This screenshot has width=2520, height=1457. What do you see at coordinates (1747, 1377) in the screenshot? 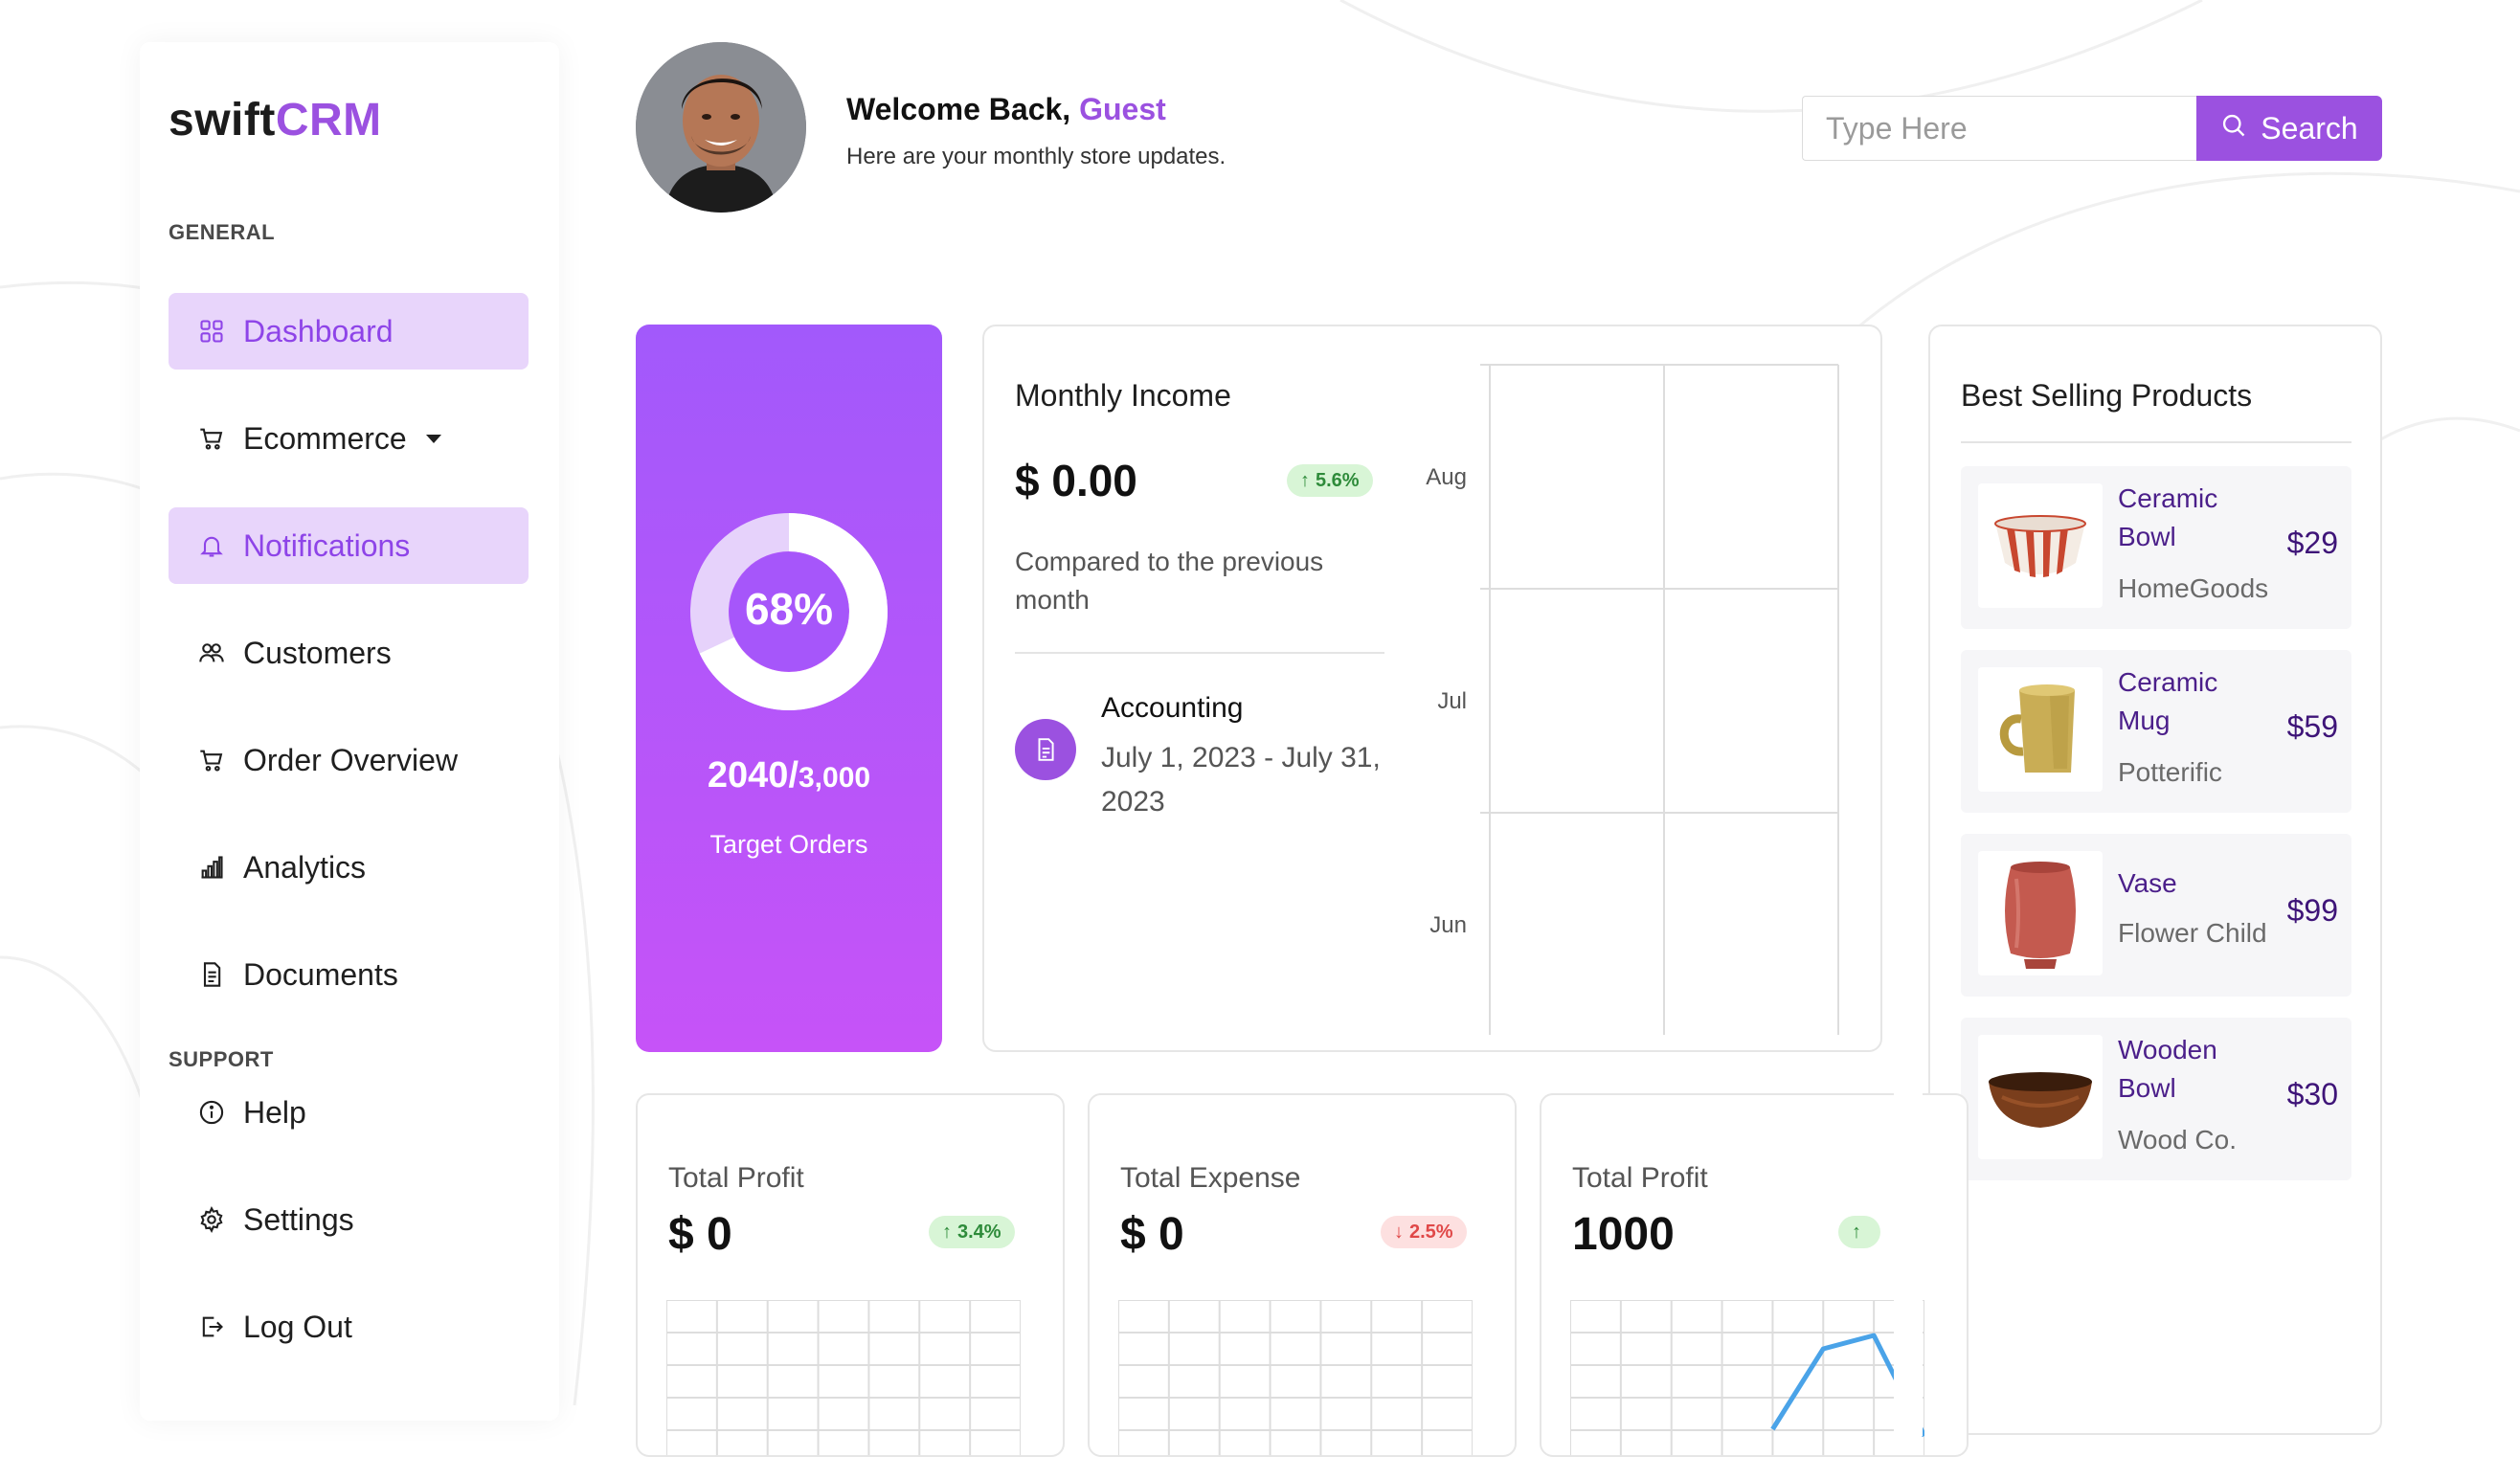
I see `mini-line-chart` at bounding box center [1747, 1377].